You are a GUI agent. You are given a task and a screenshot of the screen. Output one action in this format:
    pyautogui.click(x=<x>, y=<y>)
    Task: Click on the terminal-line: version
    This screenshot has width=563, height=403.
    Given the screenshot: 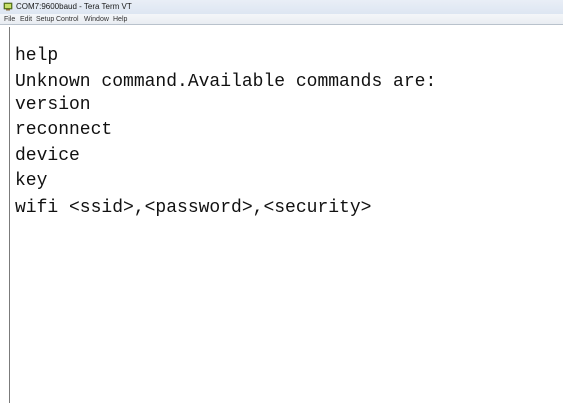 What is the action you would take?
    pyautogui.click(x=53, y=105)
    